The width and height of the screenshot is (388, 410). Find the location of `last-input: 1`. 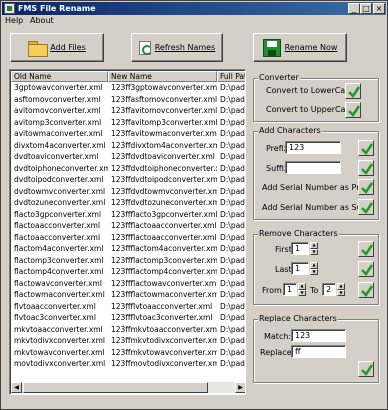

last-input: 1 is located at coordinates (300, 268).